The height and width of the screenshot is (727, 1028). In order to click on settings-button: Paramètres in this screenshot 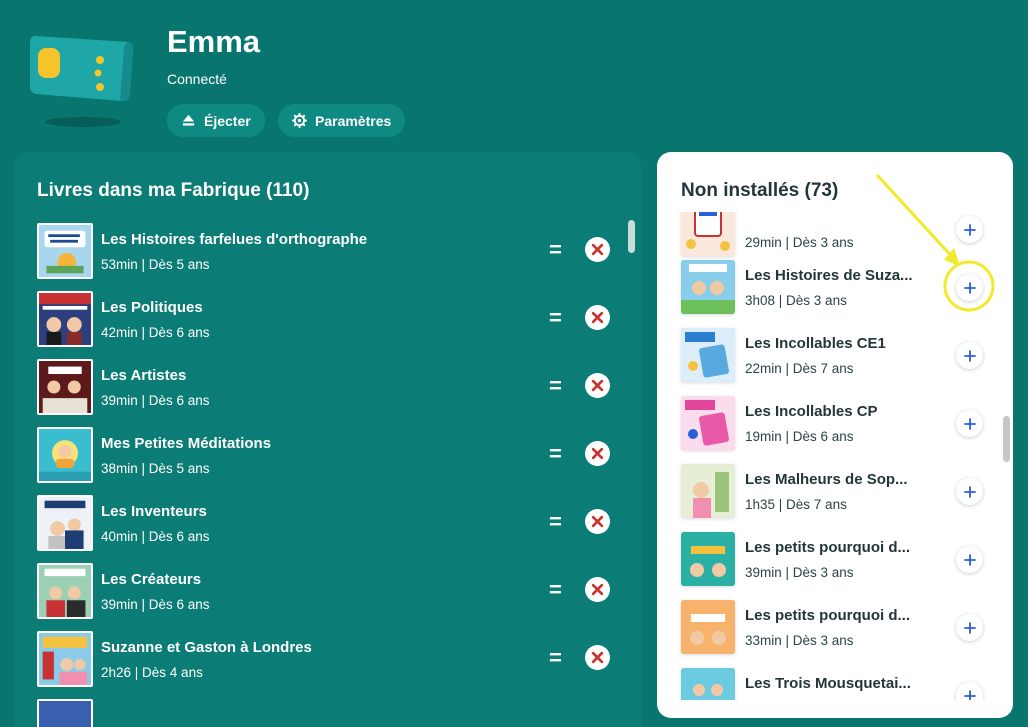, I will do `click(342, 120)`.